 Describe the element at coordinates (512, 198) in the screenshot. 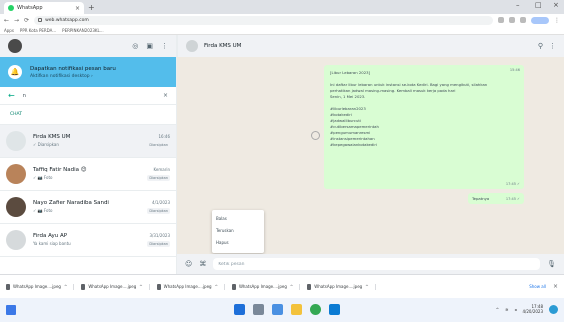

I see `message-time: 17:45 ✓` at that location.